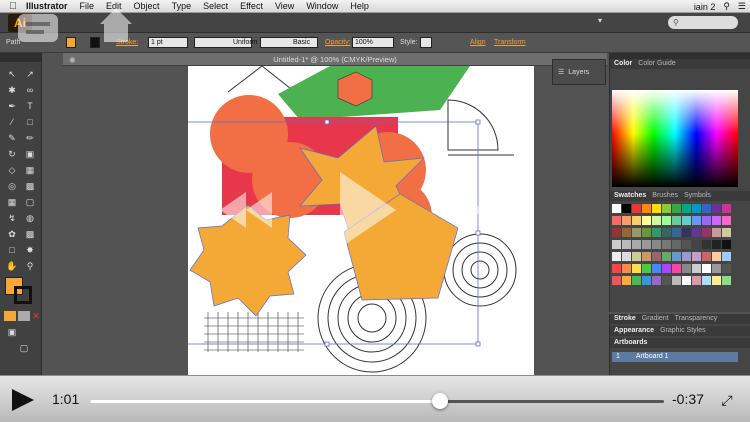 This screenshot has width=750, height=422. What do you see at coordinates (683, 331) in the screenshot?
I see `tab-graphic-styles: Graphic Styles` at bounding box center [683, 331].